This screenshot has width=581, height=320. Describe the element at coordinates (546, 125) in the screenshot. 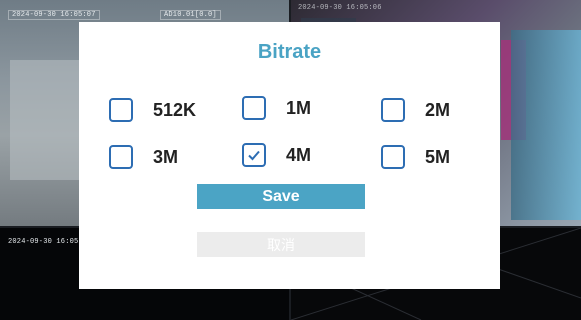

I see `camera-scene` at that location.